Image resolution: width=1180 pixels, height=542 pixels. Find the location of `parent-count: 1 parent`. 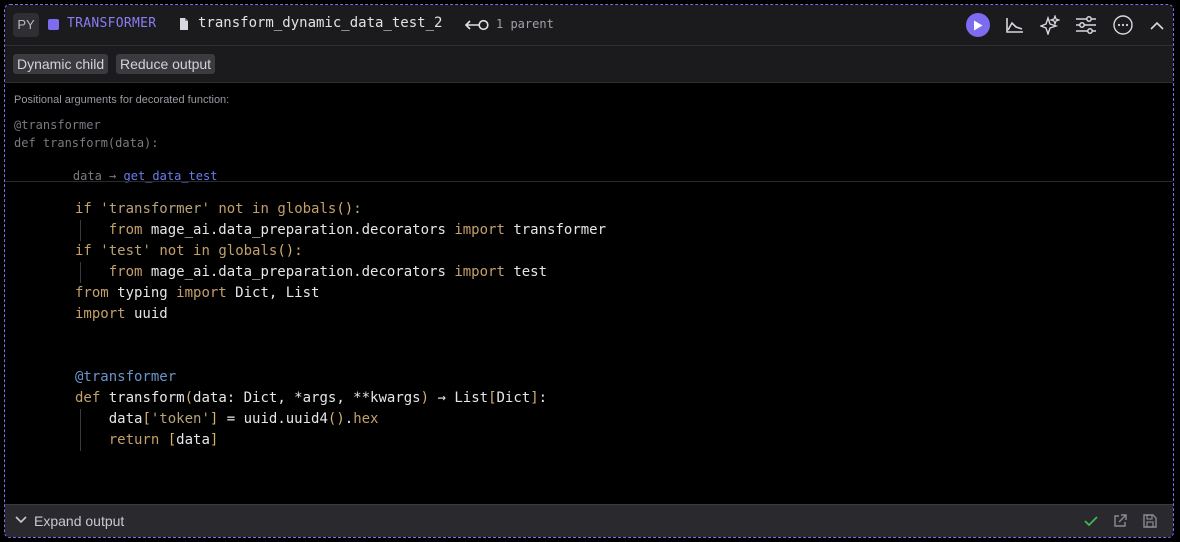

parent-count: 1 parent is located at coordinates (525, 24).